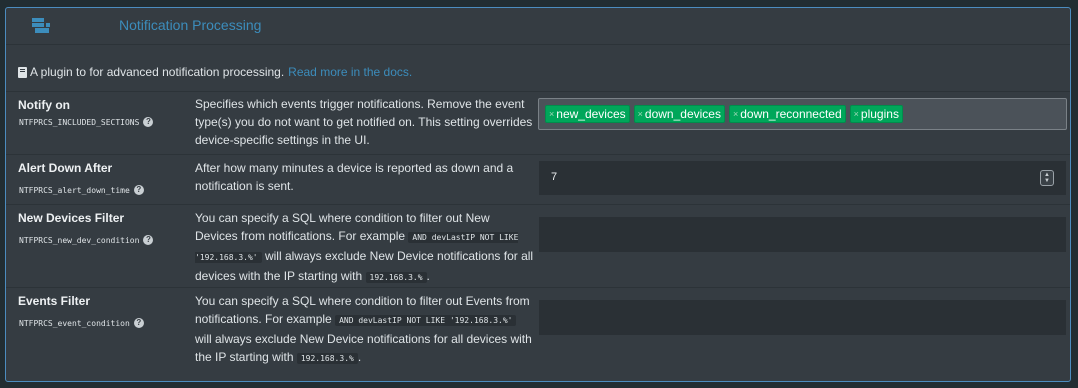 The height and width of the screenshot is (388, 1078). What do you see at coordinates (350, 72) in the screenshot?
I see `docs-link: Read more in the docs.` at bounding box center [350, 72].